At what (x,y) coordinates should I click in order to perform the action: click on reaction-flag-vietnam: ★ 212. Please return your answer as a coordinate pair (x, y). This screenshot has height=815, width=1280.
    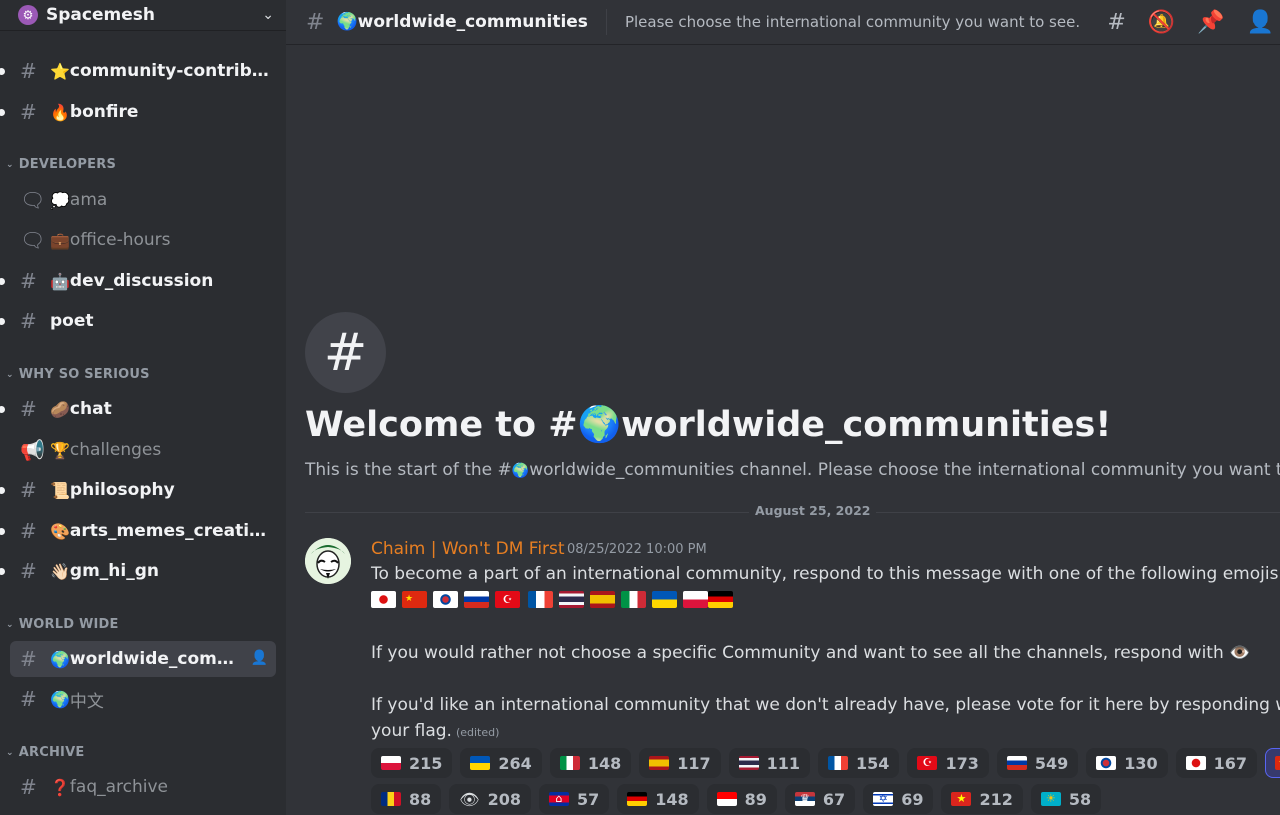
    Looking at the image, I should click on (982, 799).